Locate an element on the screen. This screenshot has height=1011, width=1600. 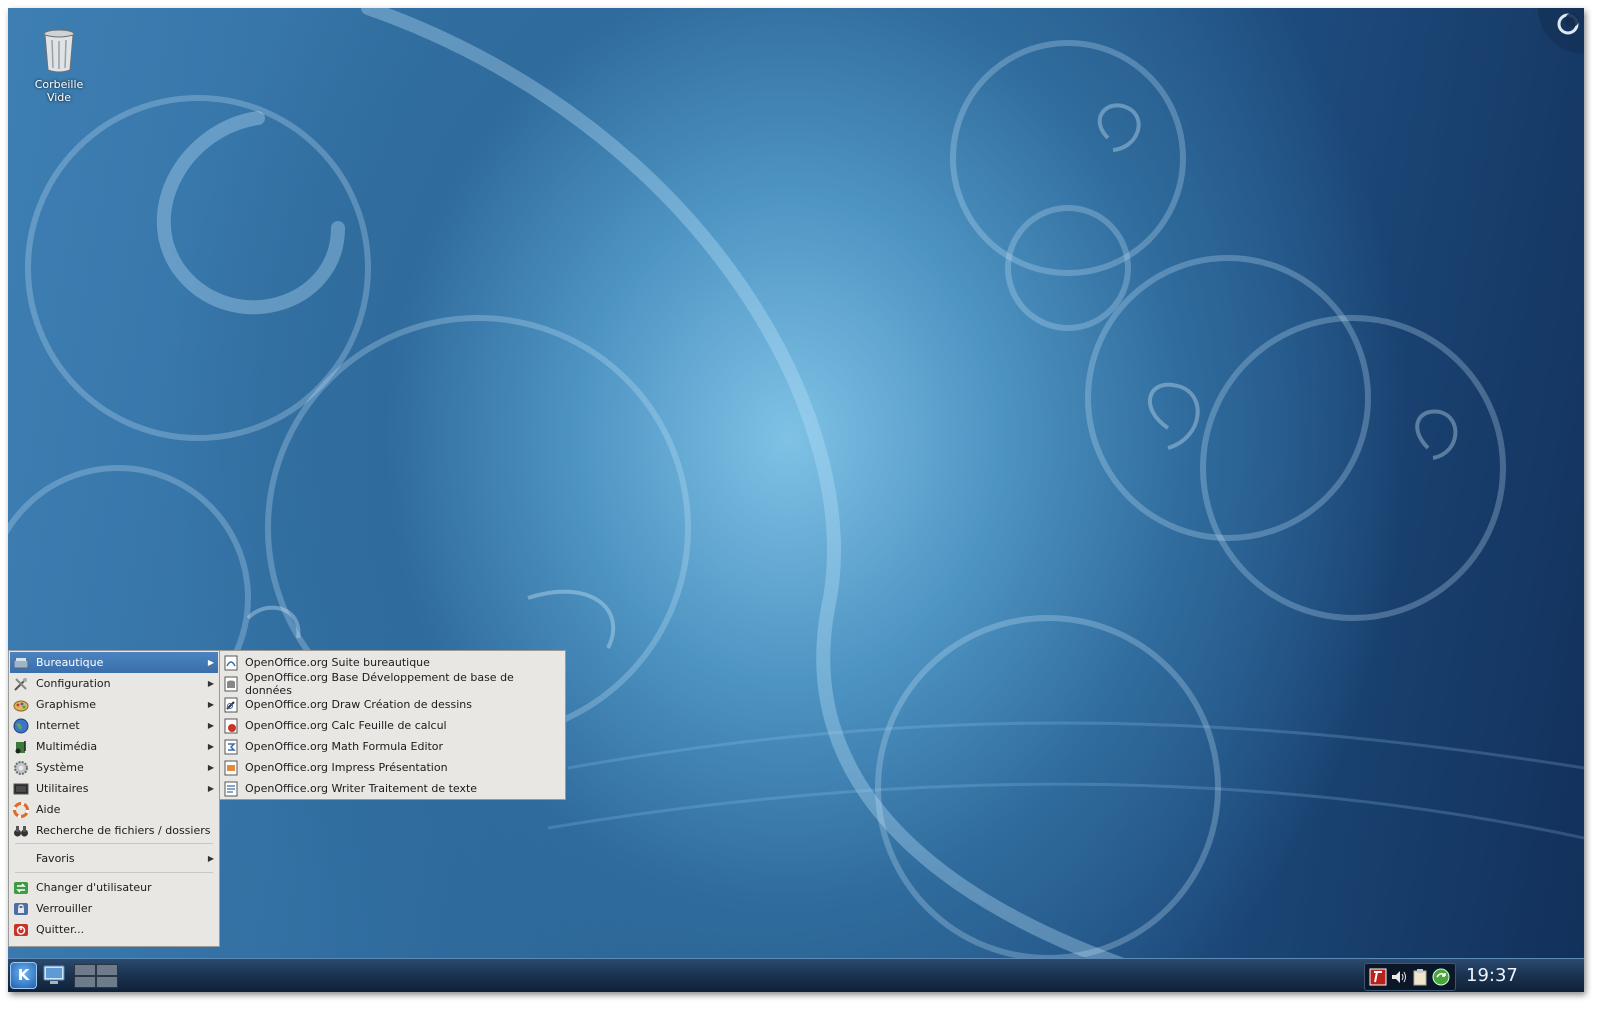
utilities-icon is located at coordinates (21, 788).